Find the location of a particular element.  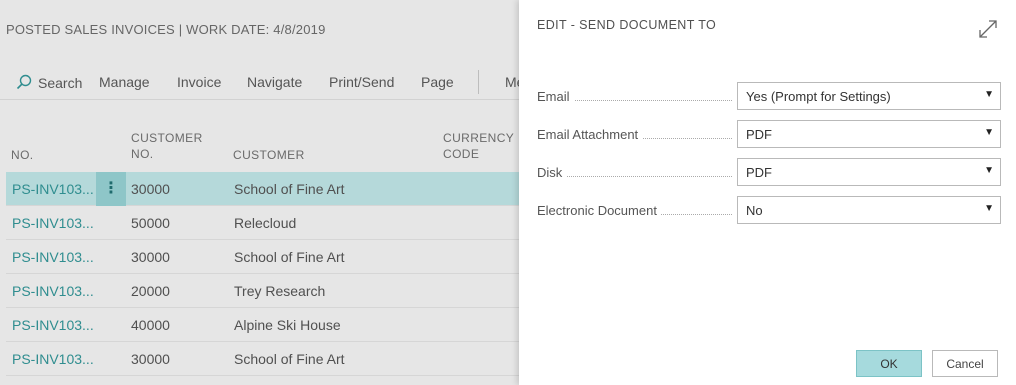

email-attachment-value: PDF is located at coordinates (759, 134).